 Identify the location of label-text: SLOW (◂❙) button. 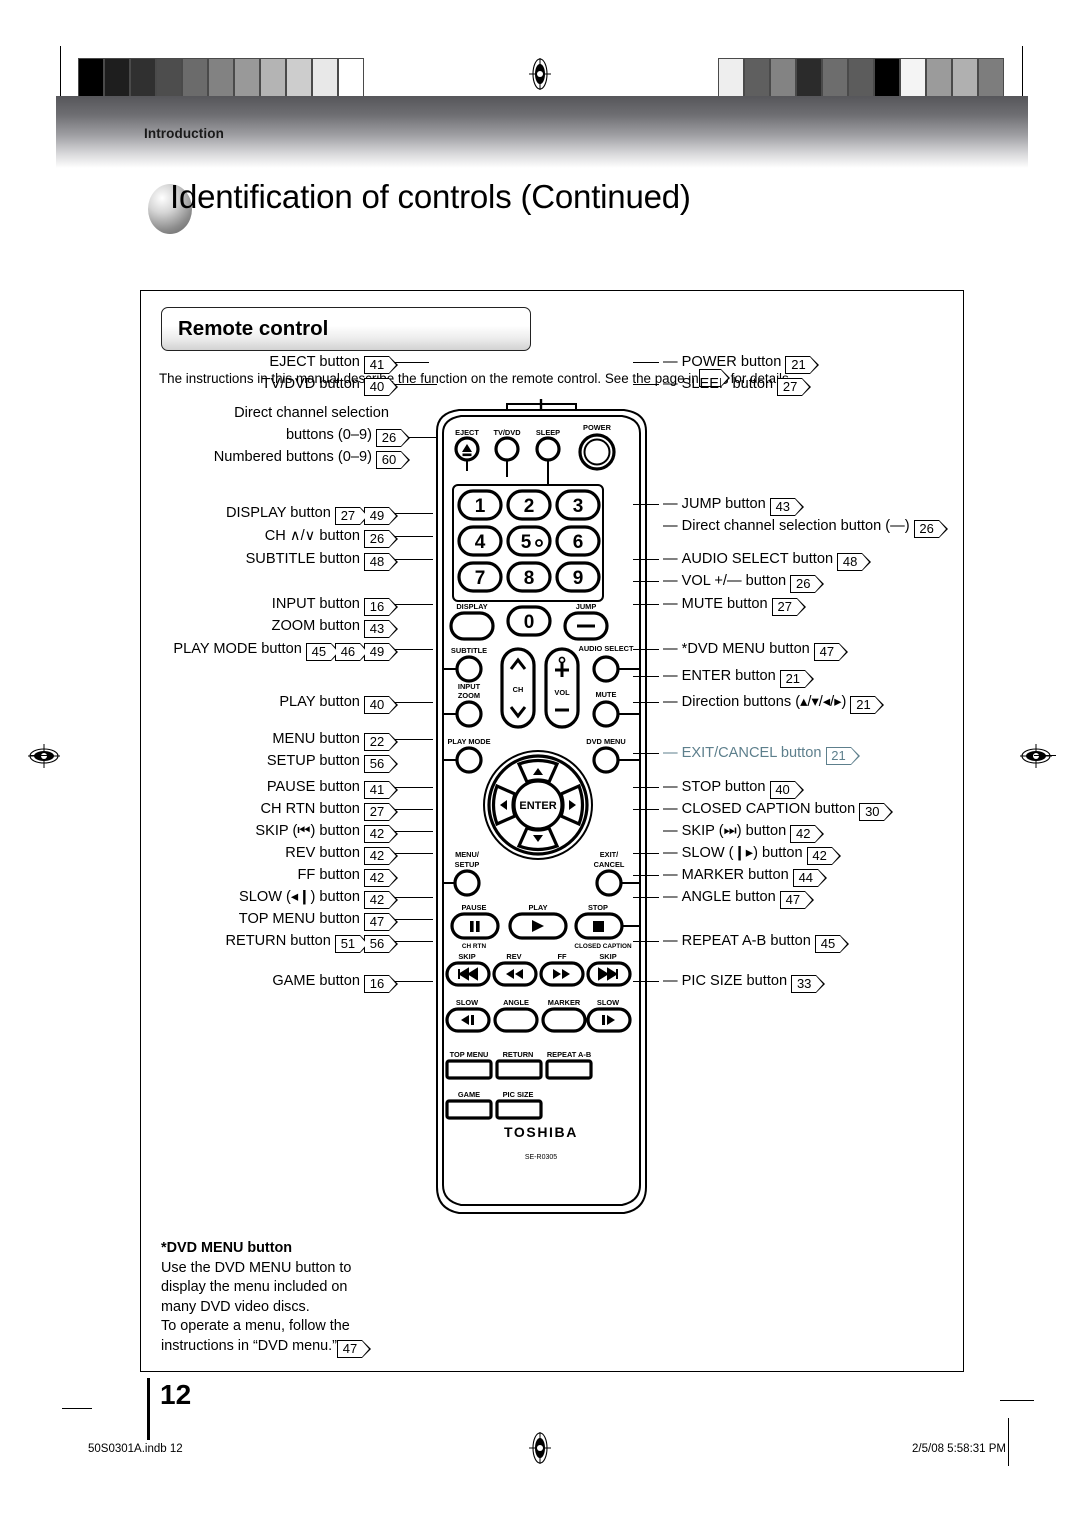
(299, 897).